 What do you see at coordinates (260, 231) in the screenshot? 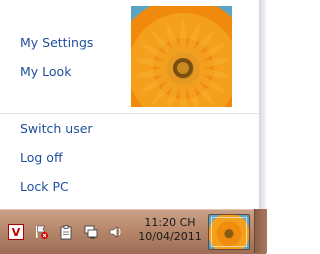
I see `show-desktop-button` at bounding box center [260, 231].